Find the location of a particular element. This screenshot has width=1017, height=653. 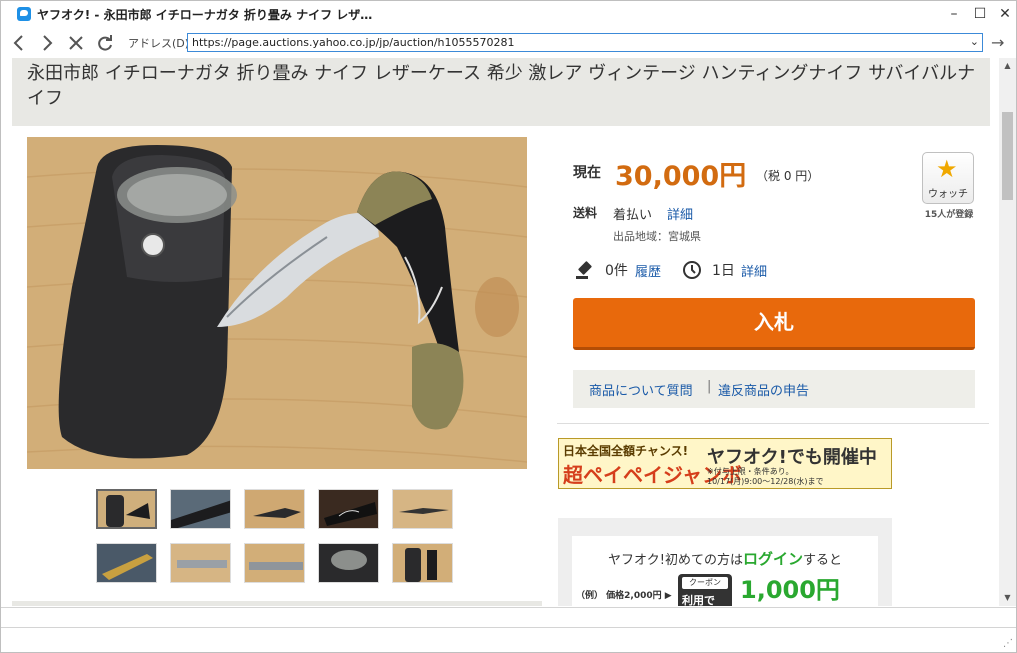

stop-x-icon is located at coordinates (76, 43).